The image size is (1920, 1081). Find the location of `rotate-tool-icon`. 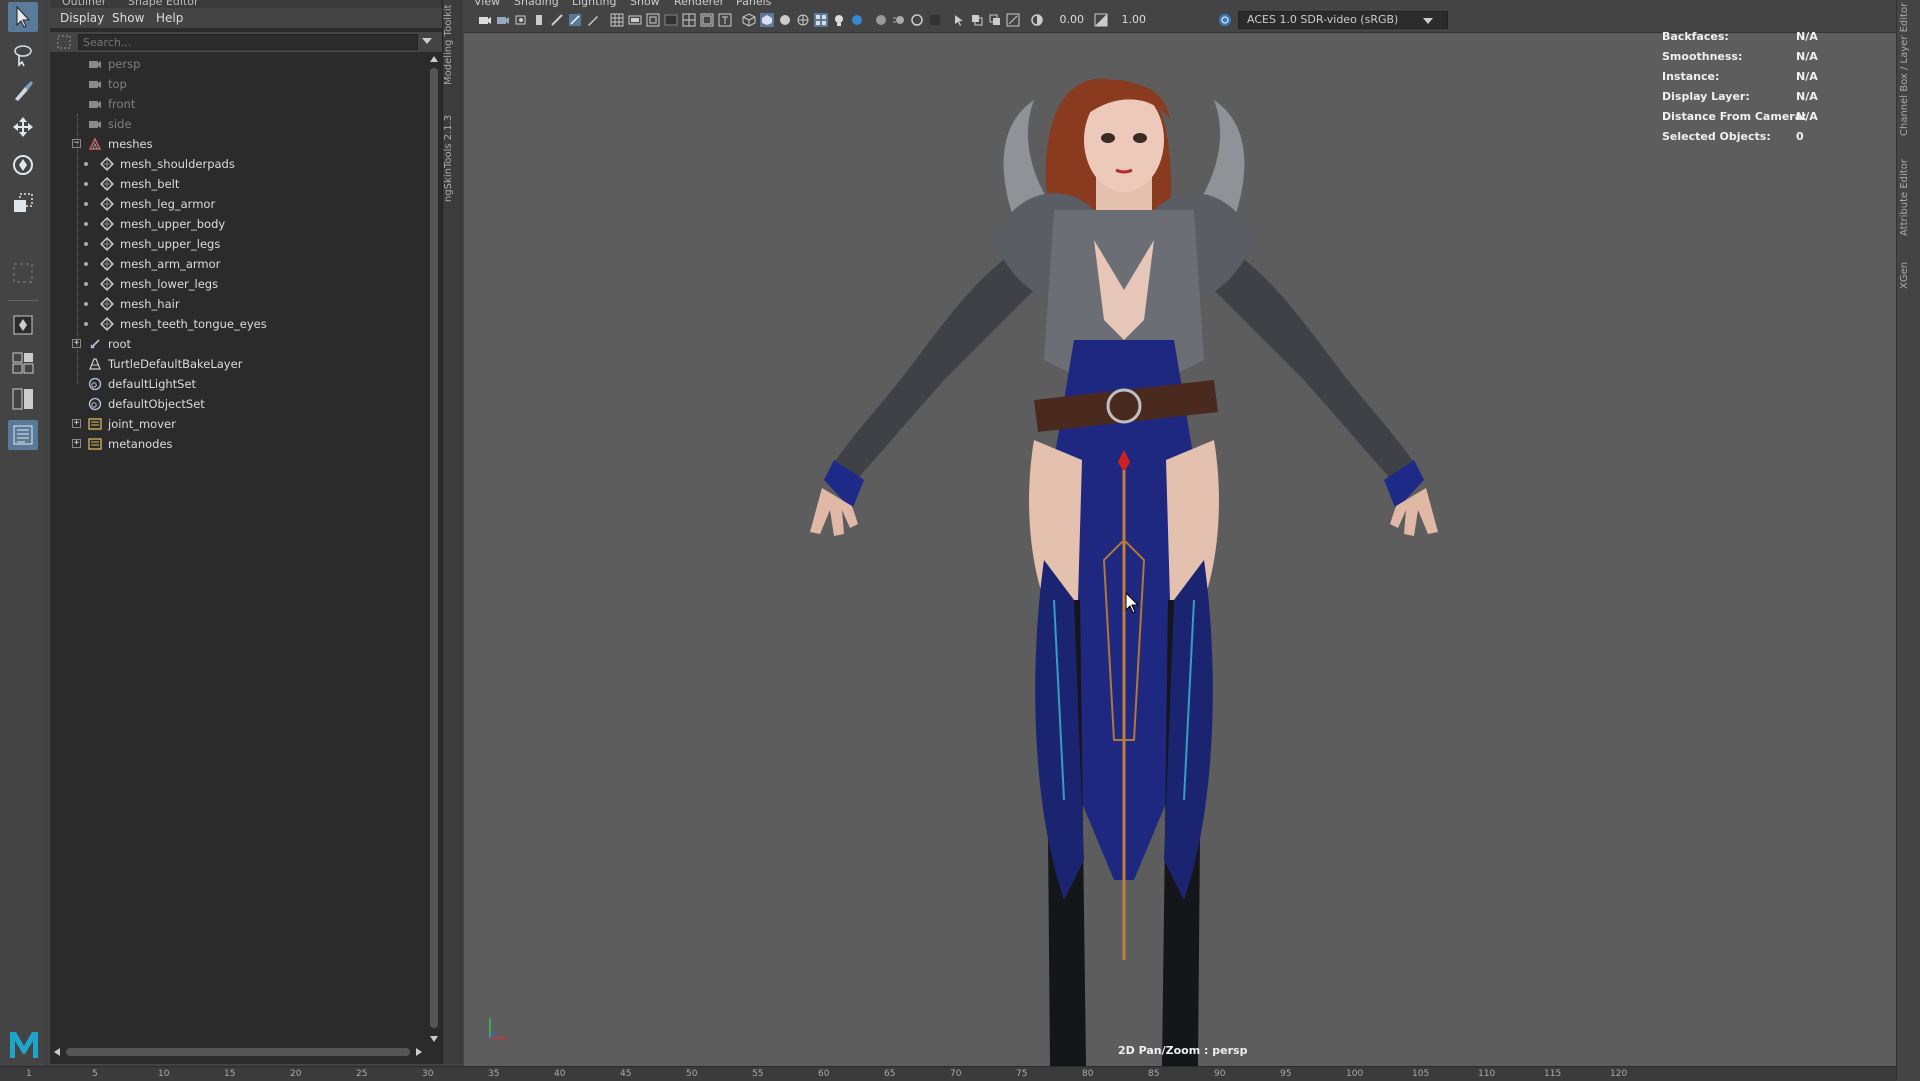

rotate-tool-icon is located at coordinates (23, 165).